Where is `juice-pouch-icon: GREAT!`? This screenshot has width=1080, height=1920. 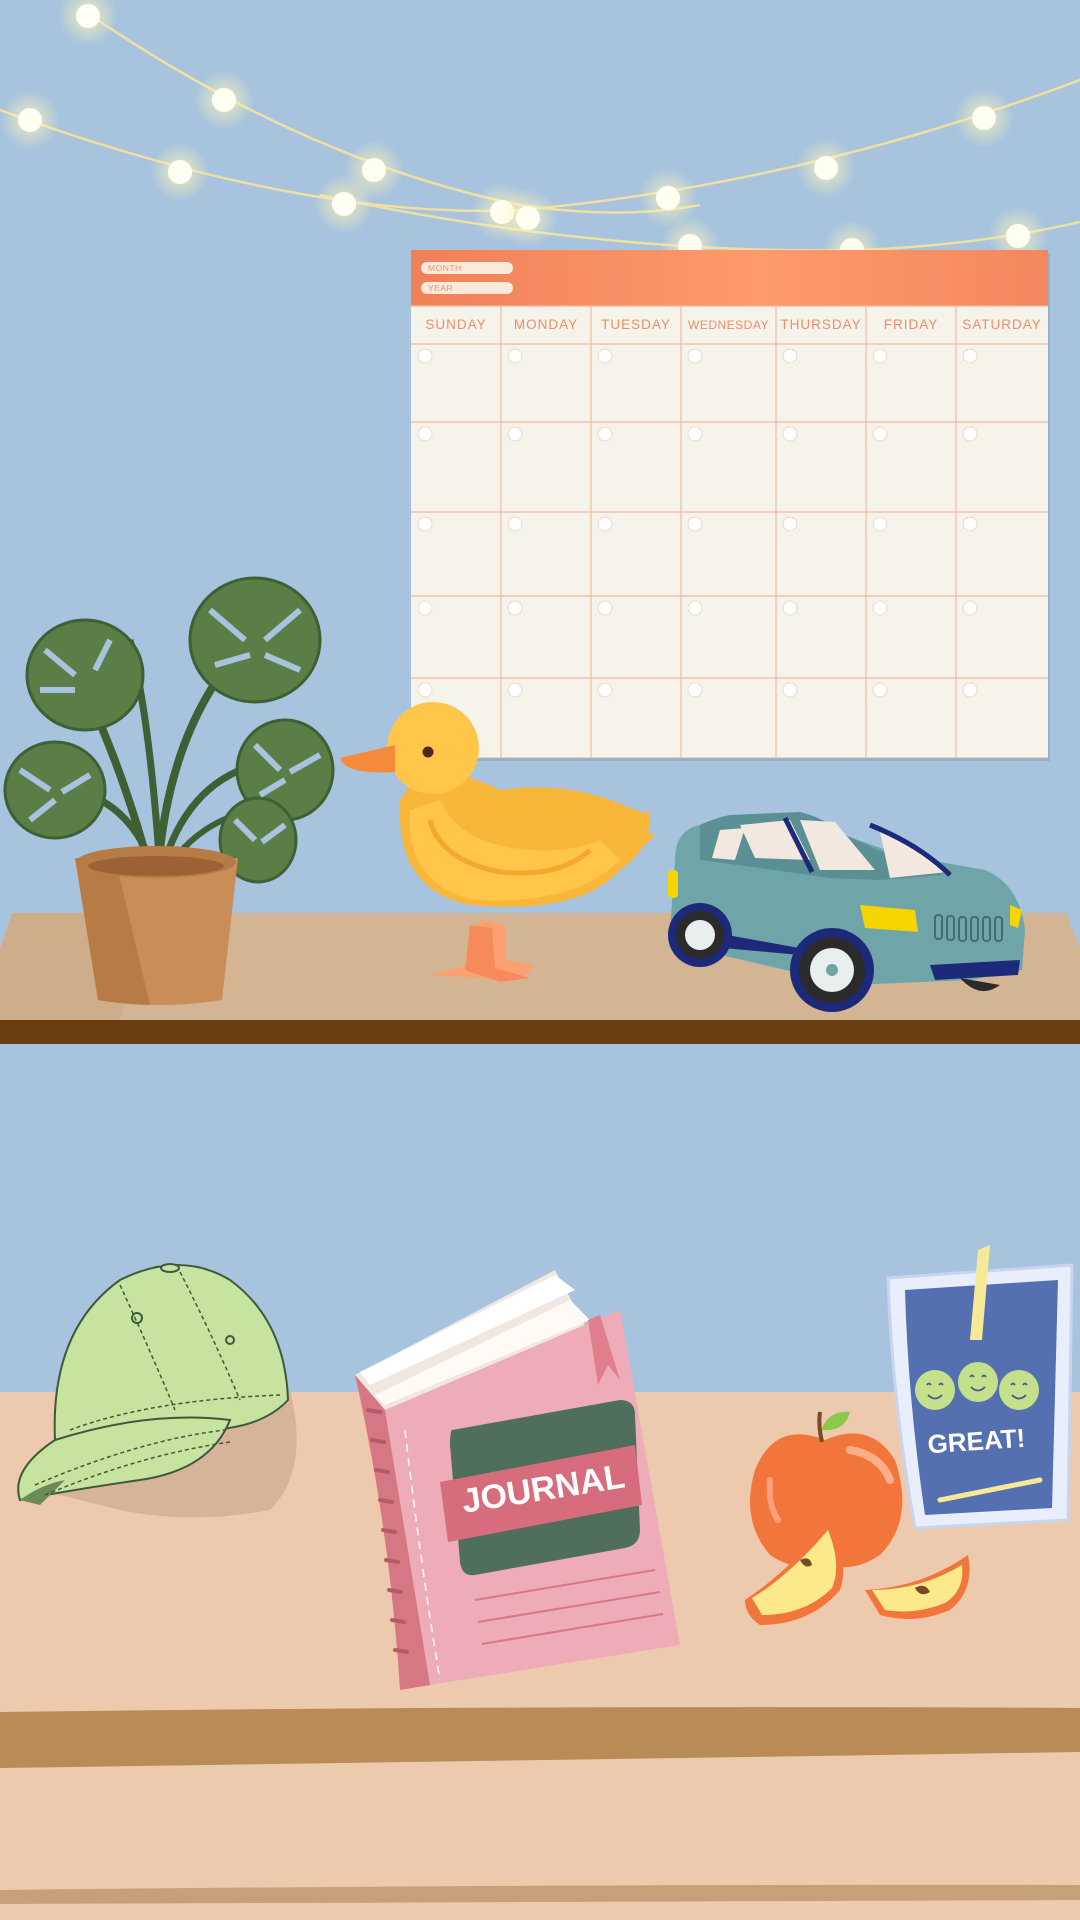 juice-pouch-icon: GREAT! is located at coordinates (980, 1387).